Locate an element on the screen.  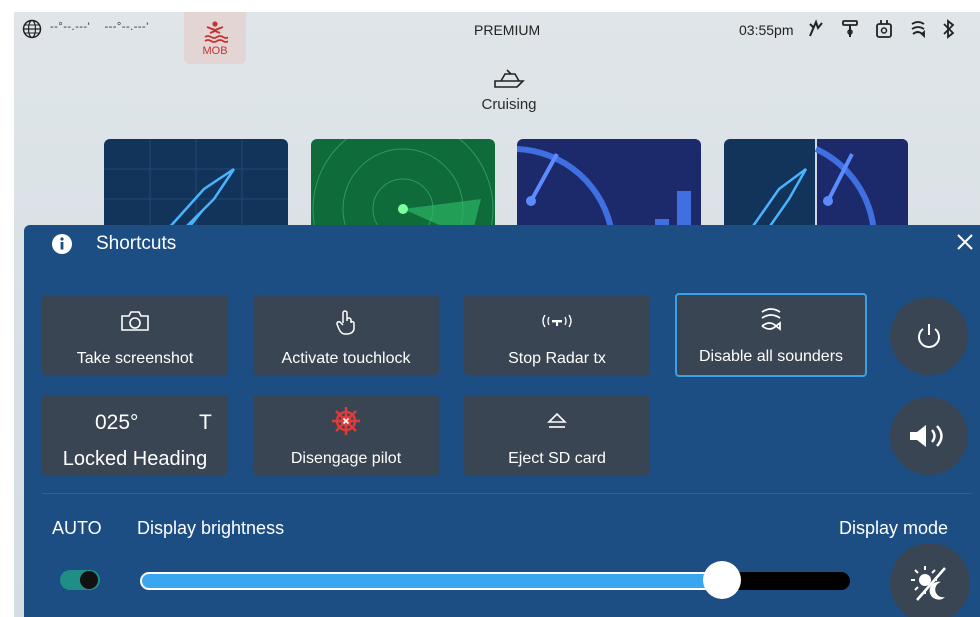
status-icons is located at coordinates (881, 29).